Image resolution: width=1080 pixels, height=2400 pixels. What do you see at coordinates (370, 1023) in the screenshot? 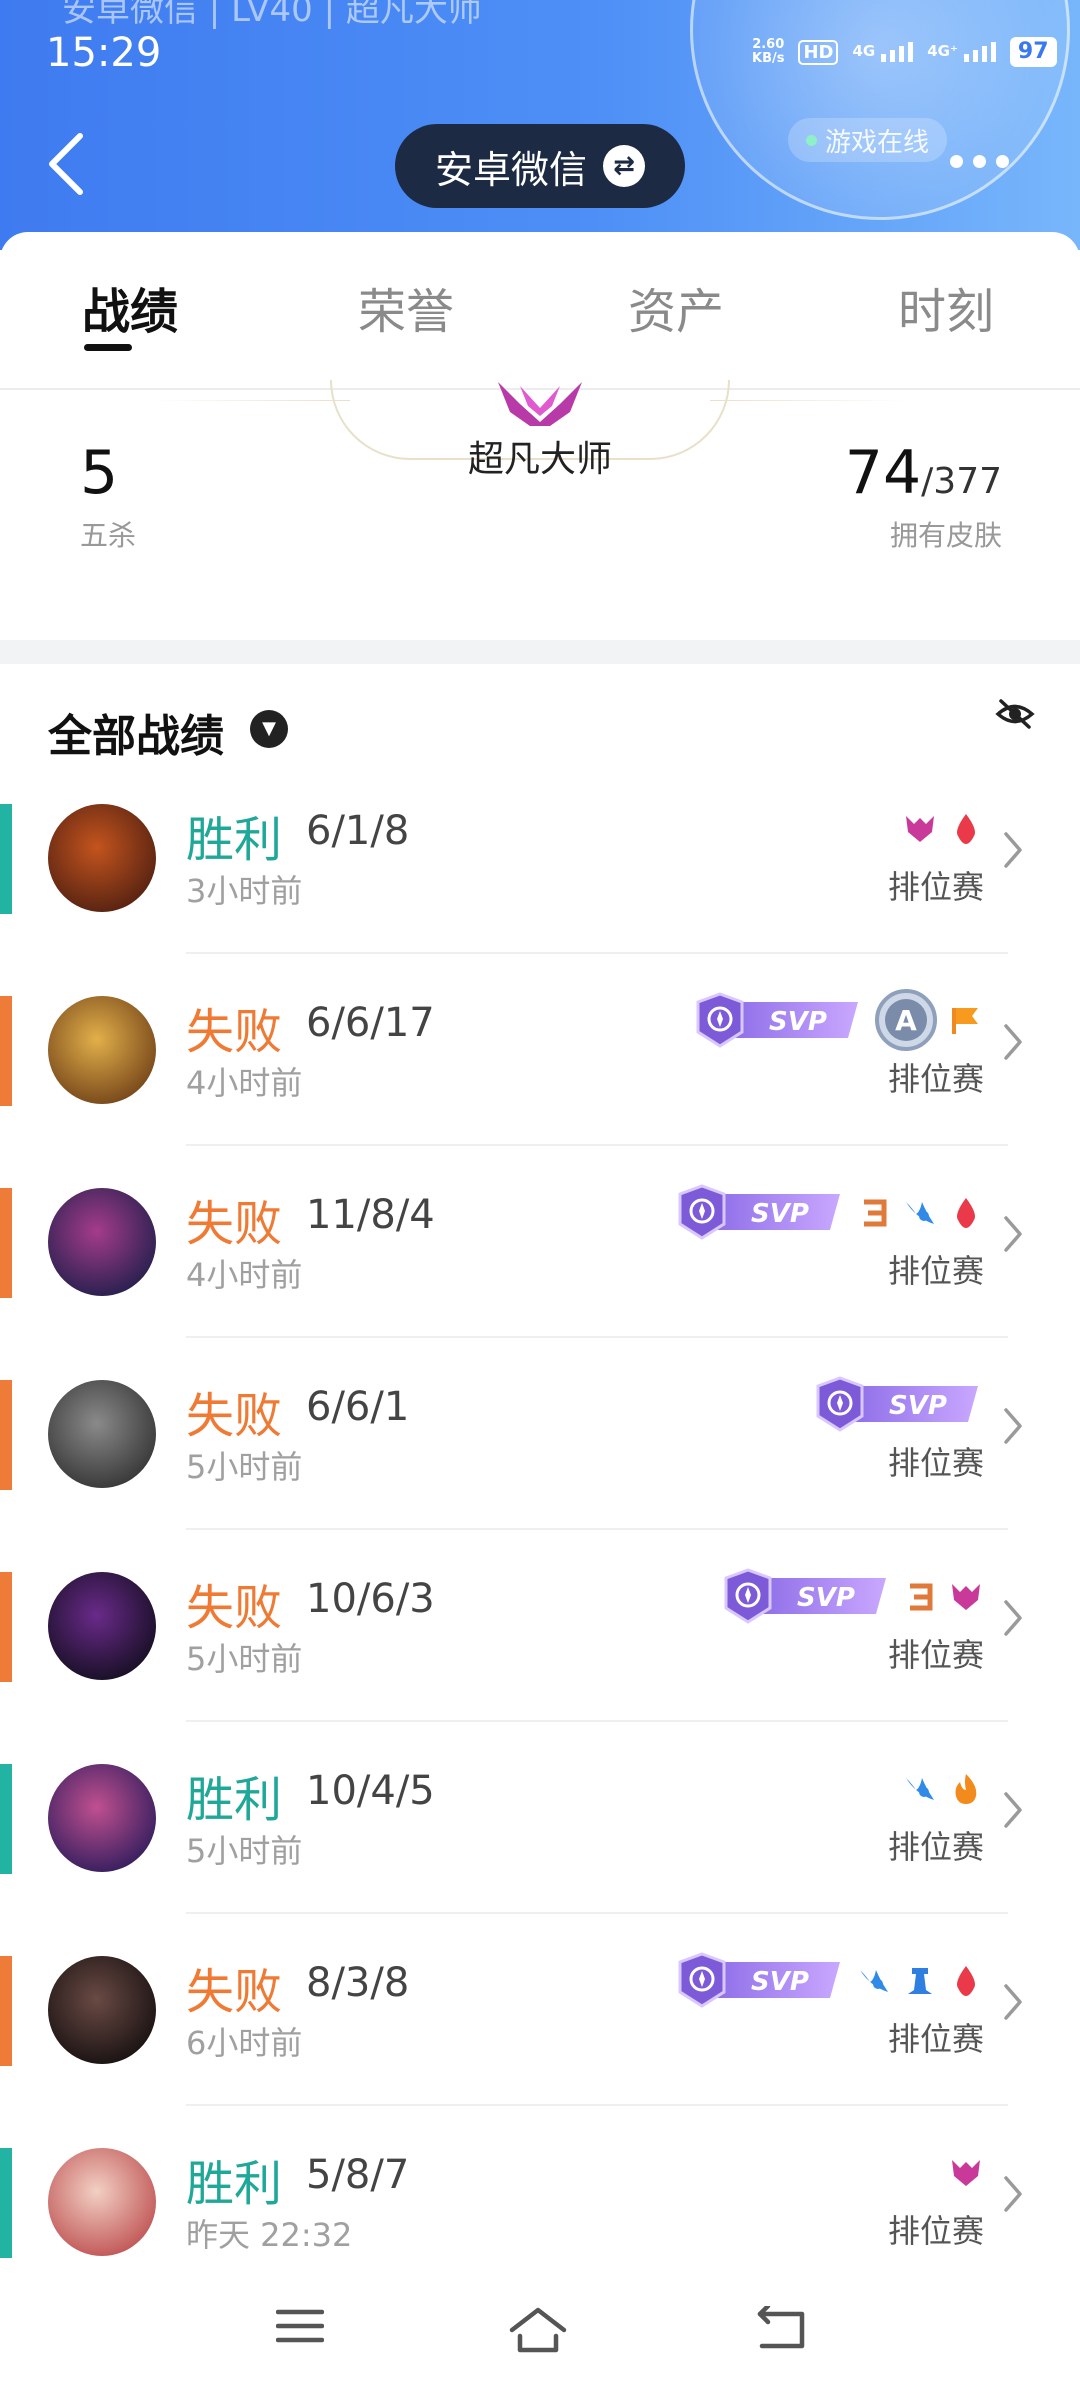
I see `match-kda: 6/6/17` at bounding box center [370, 1023].